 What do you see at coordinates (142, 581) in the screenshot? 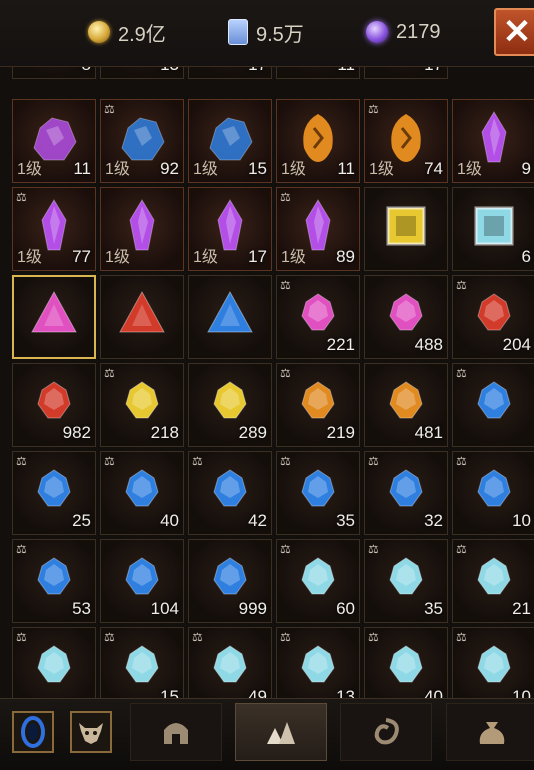
I see `grid-cell: 104` at bounding box center [142, 581].